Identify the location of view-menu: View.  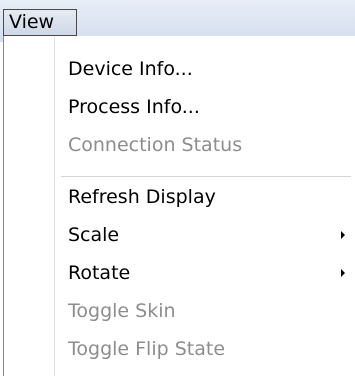
(40, 22).